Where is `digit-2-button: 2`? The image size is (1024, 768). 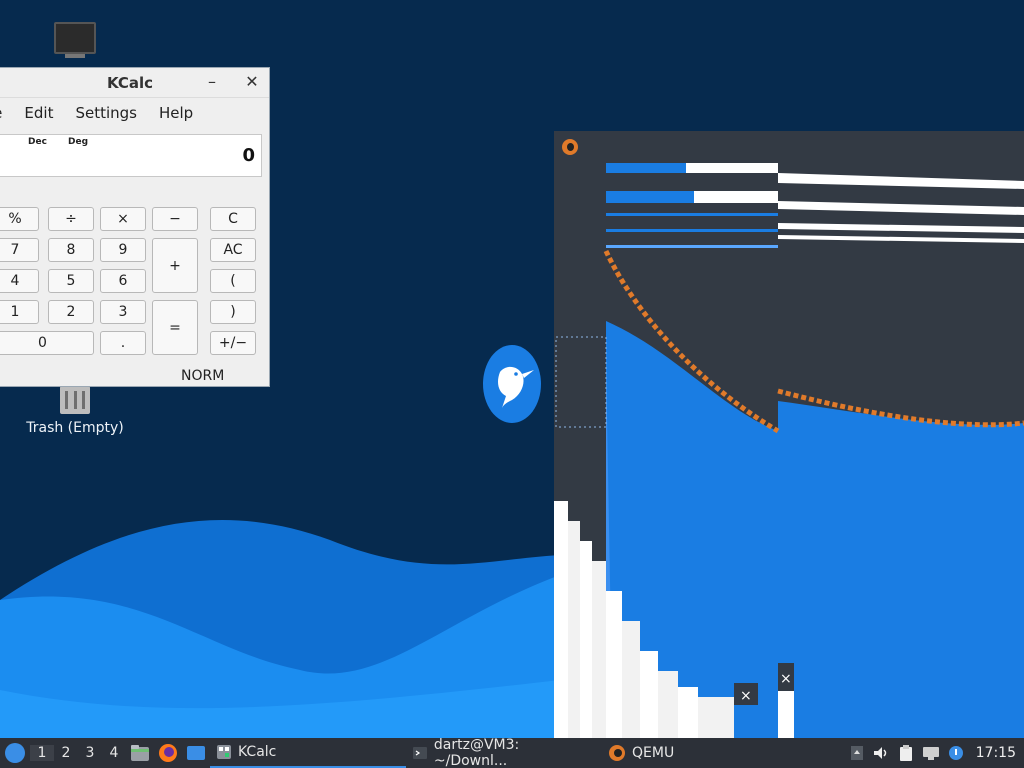
digit-2-button: 2 is located at coordinates (71, 312).